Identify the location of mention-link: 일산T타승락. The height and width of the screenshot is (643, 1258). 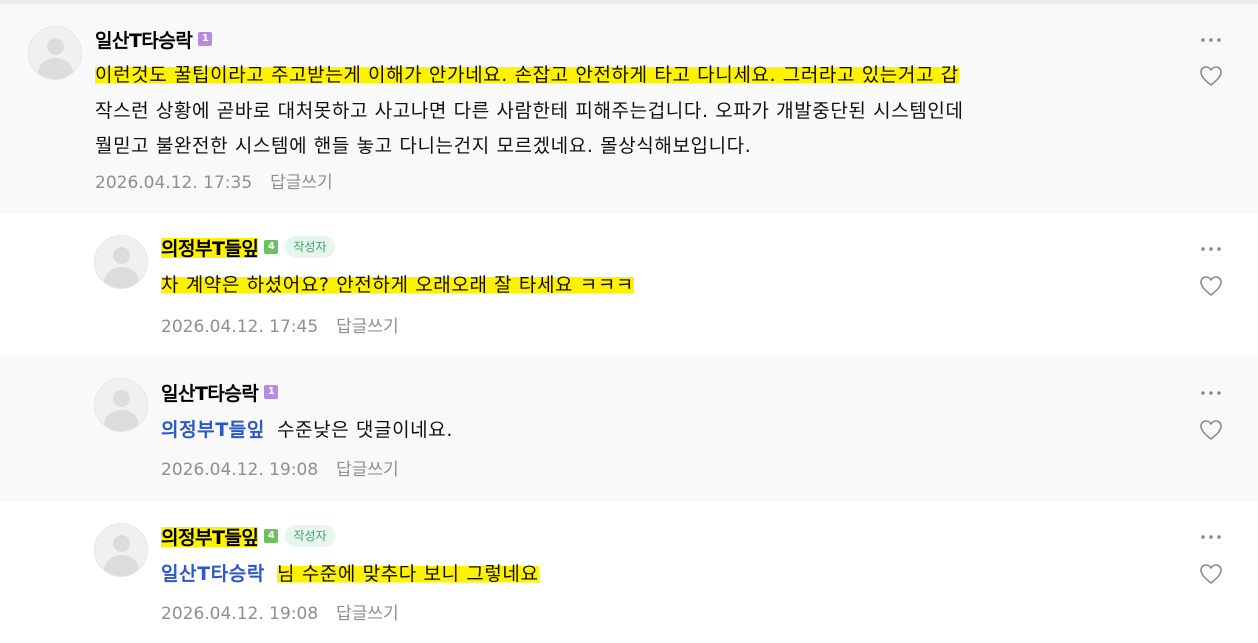
(213, 574).